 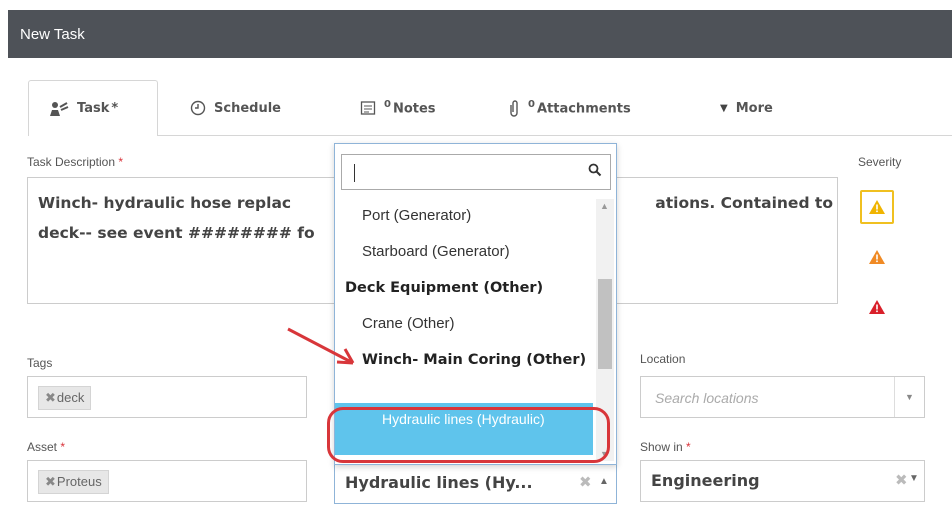 What do you see at coordinates (754, 108) in the screenshot?
I see `tab-more-label: More` at bounding box center [754, 108].